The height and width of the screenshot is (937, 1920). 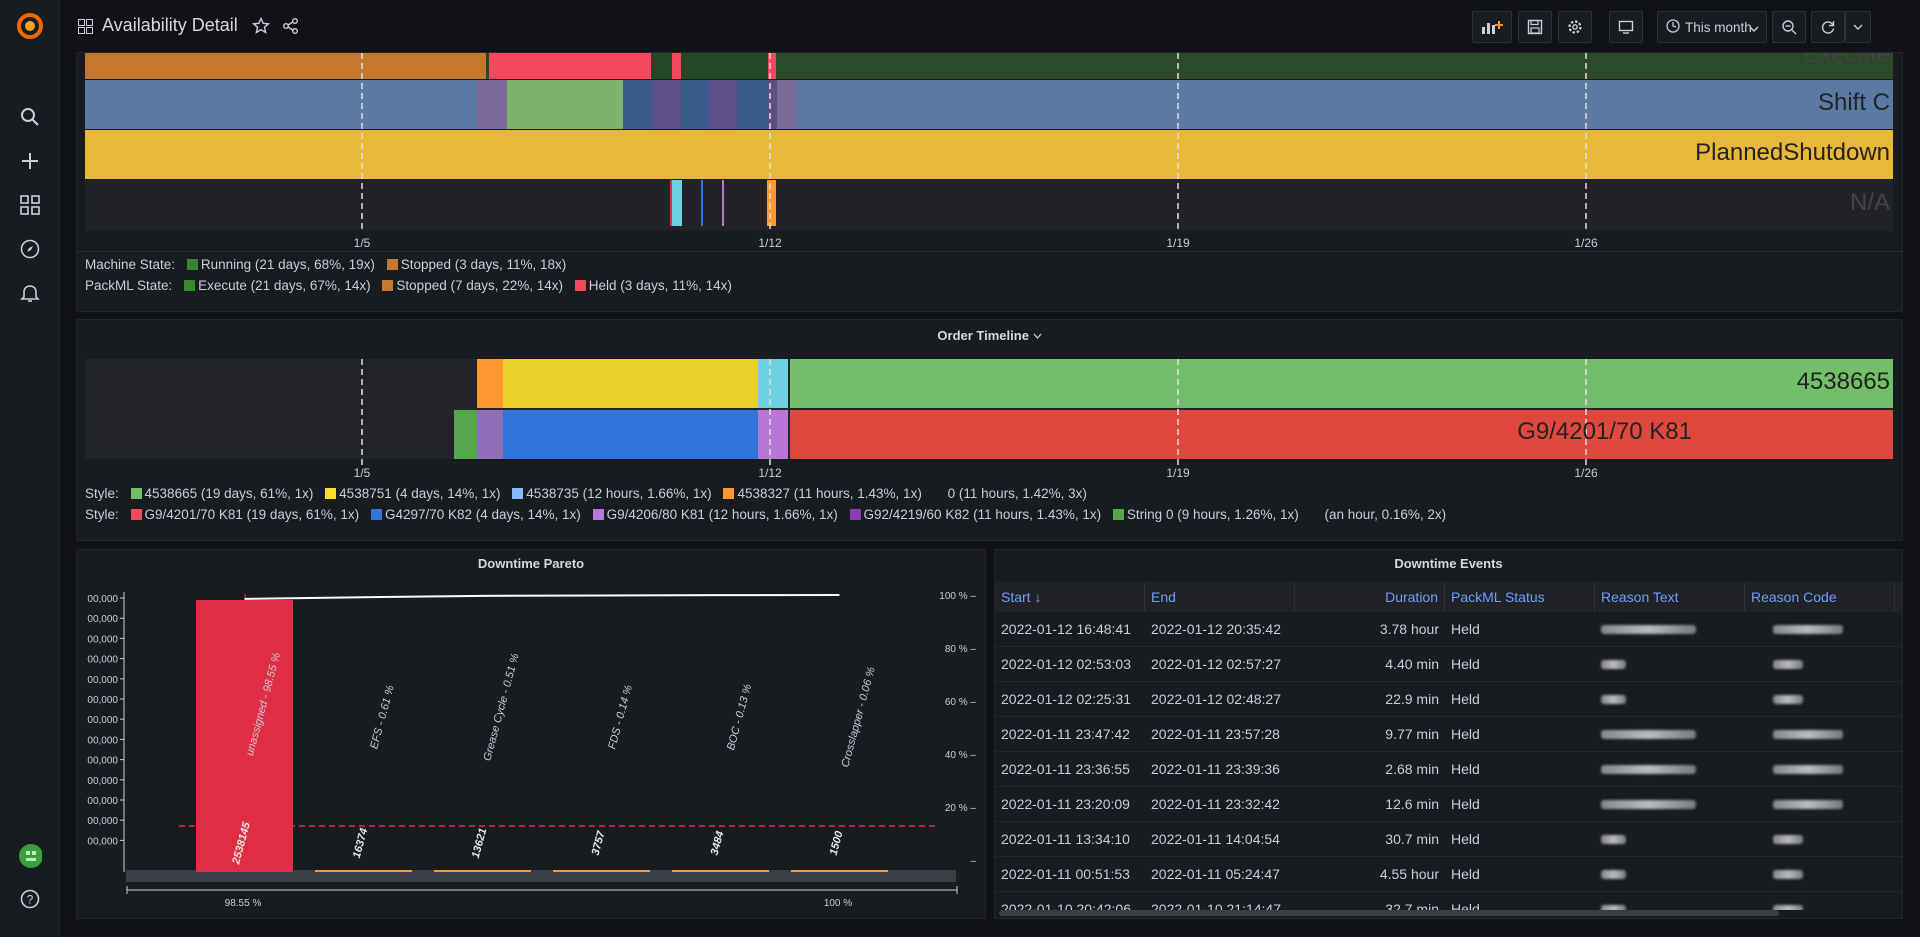 I want to click on dashboard-title: Availability Detail, so click(x=170, y=25).